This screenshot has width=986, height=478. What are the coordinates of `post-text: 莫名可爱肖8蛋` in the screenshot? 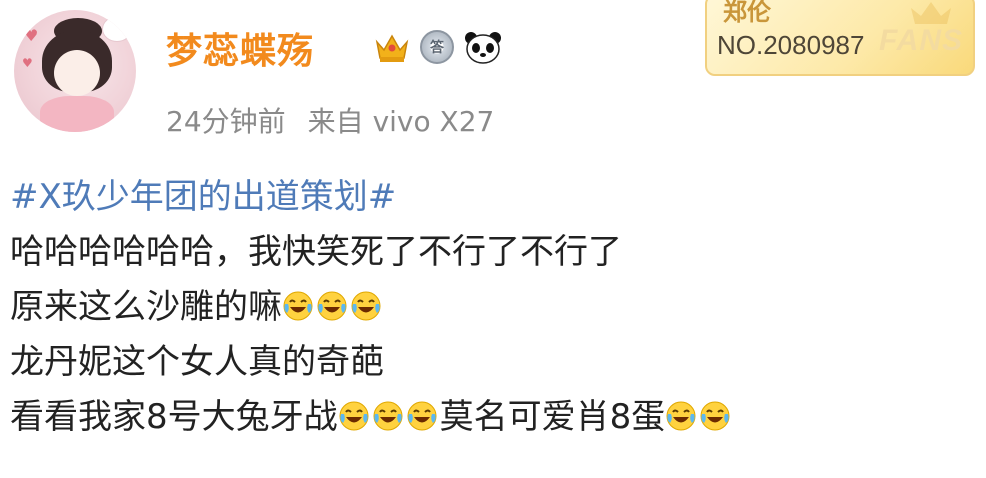 It's located at (552, 417).